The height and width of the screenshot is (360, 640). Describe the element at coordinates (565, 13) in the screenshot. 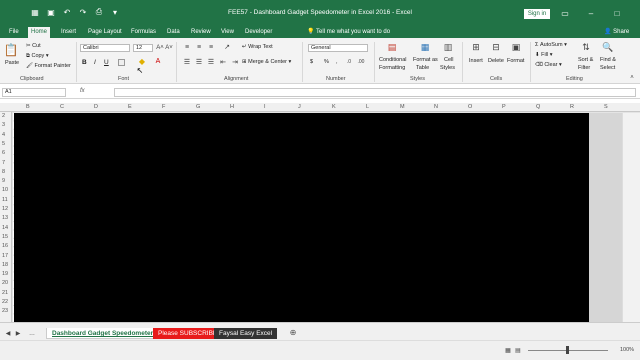

I see `ribbon-display-icon: ▭` at that location.